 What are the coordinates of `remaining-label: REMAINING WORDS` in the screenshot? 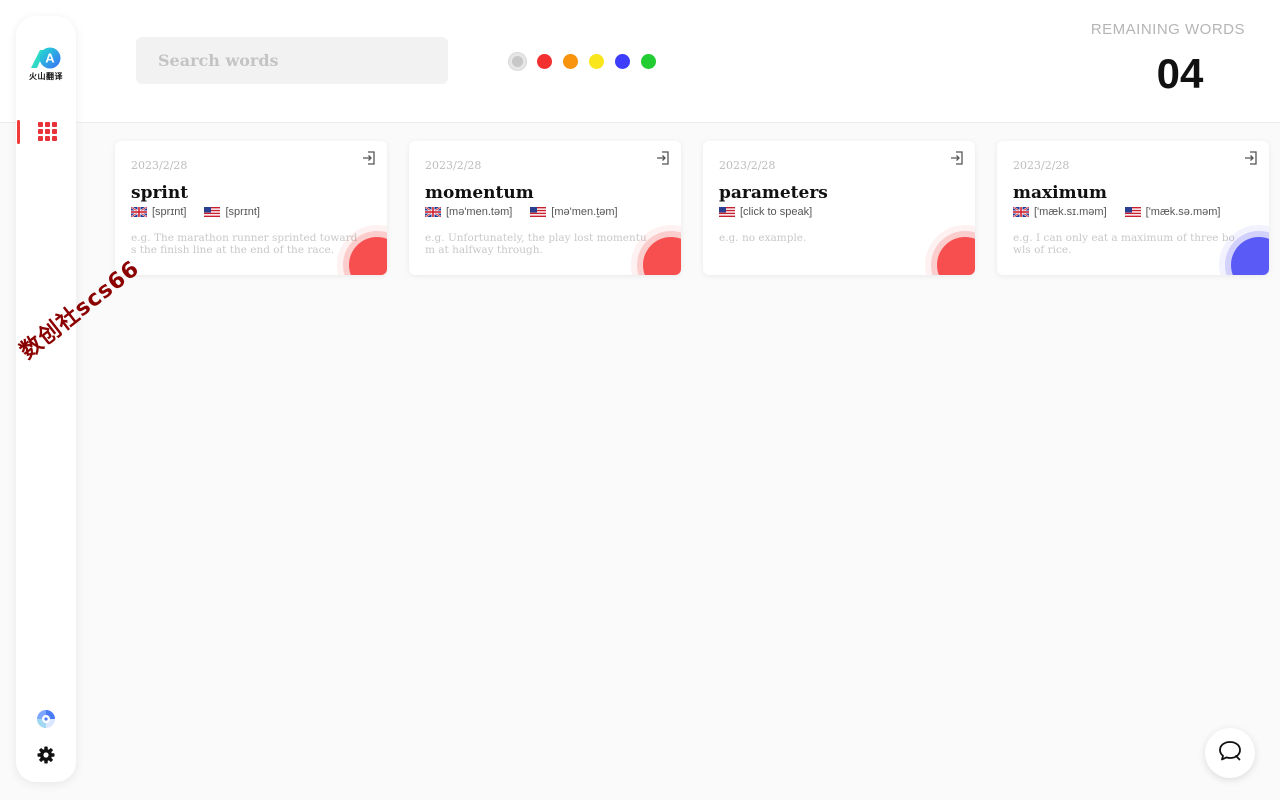 It's located at (1167, 29).